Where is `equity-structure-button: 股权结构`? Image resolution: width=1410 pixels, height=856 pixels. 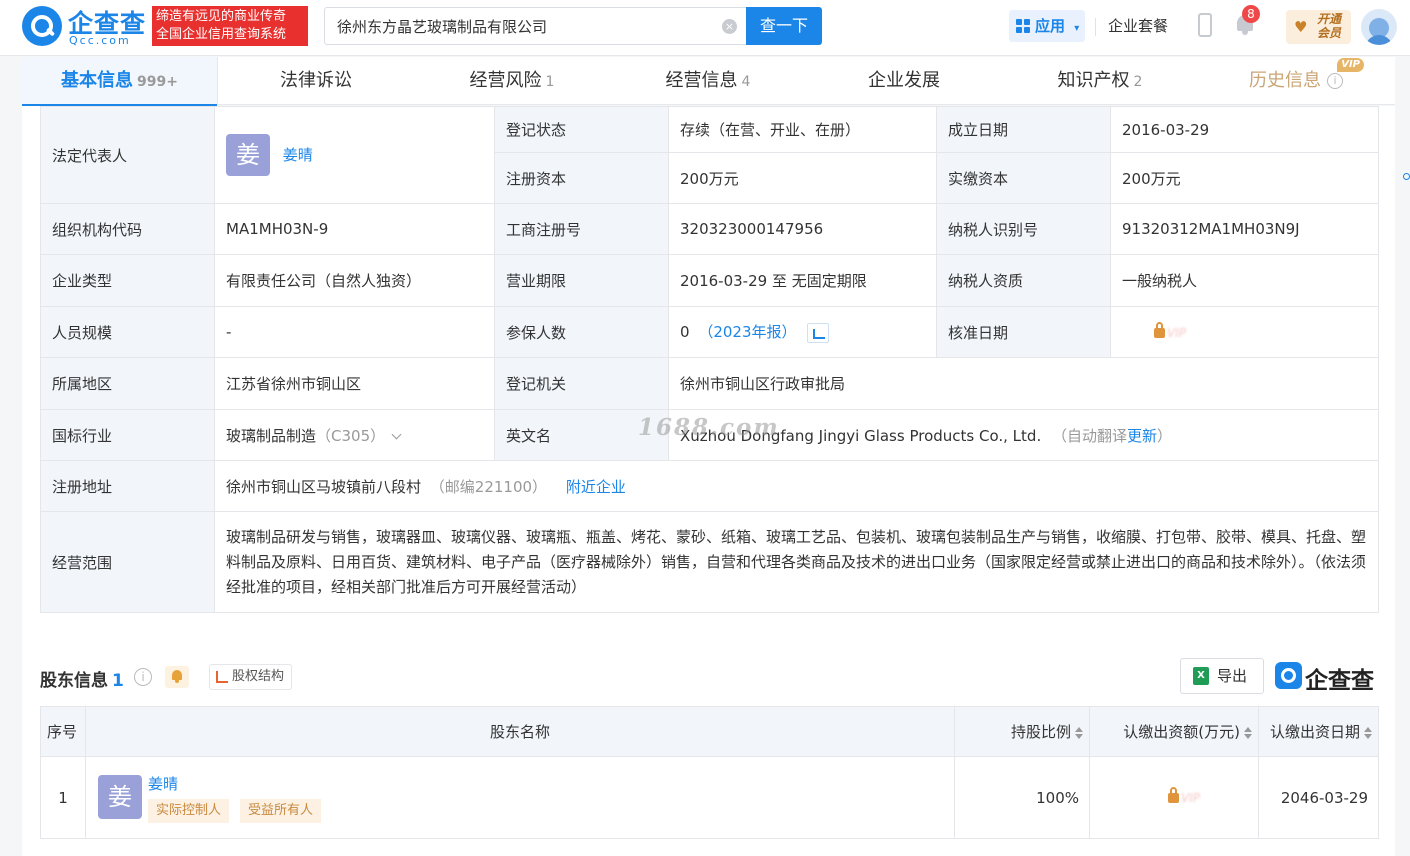
equity-structure-button: 股权结构 is located at coordinates (251, 677).